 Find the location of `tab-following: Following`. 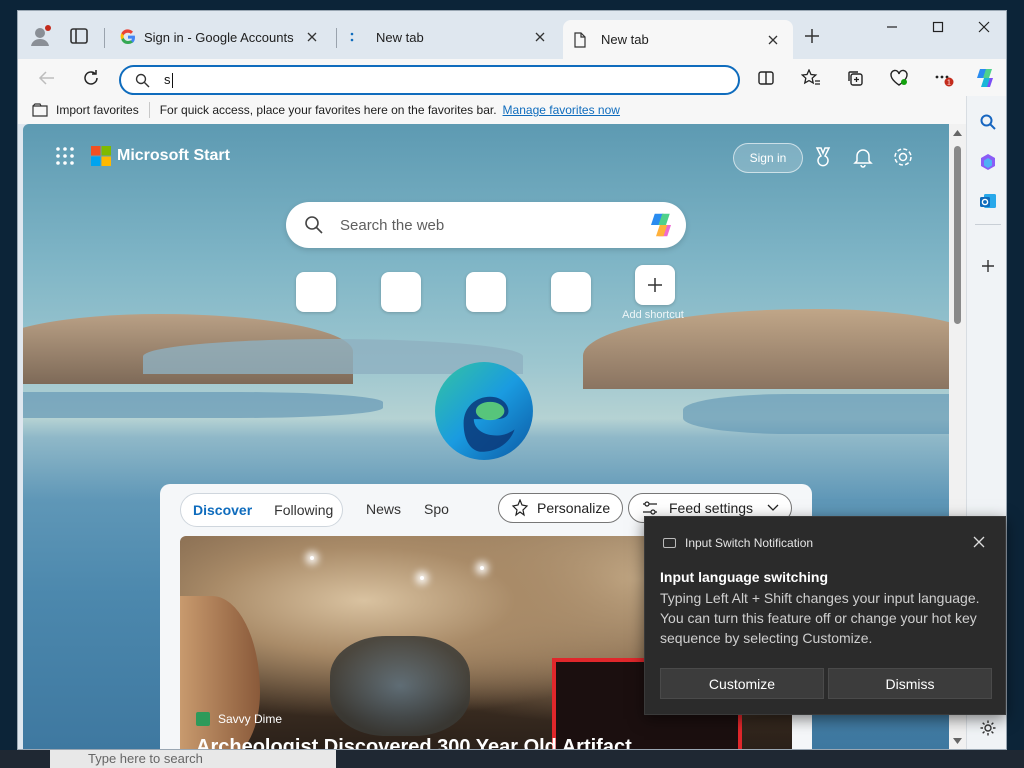

tab-following: Following is located at coordinates (303, 510).